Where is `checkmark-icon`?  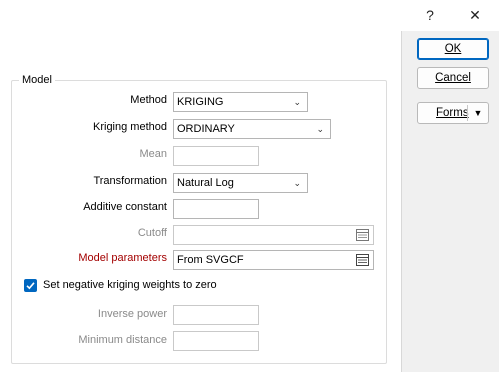 checkmark-icon is located at coordinates (30, 286).